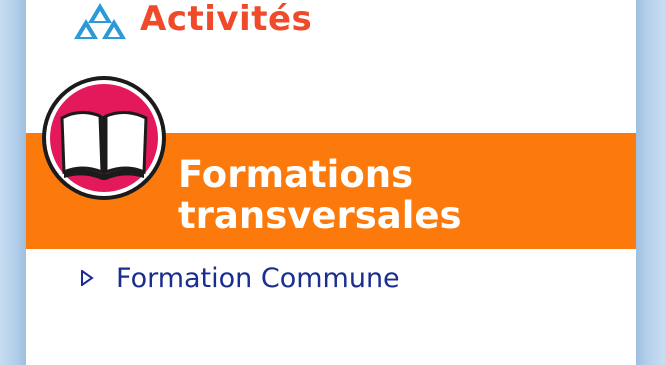  Describe the element at coordinates (87, 278) in the screenshot. I see `triangle-arrow-icon` at that location.